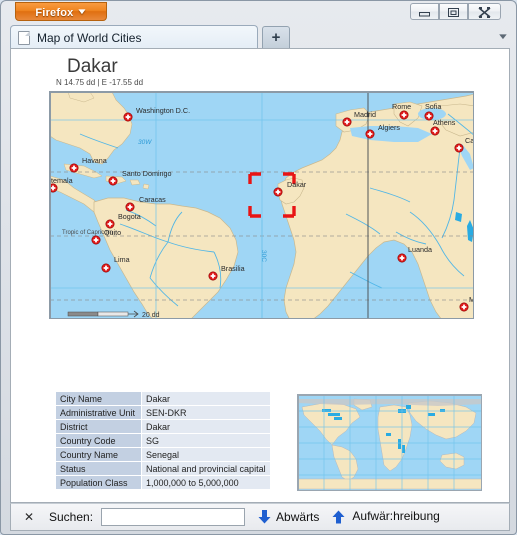 The height and width of the screenshot is (535, 517). I want to click on city-label: Bogota, so click(129, 216).